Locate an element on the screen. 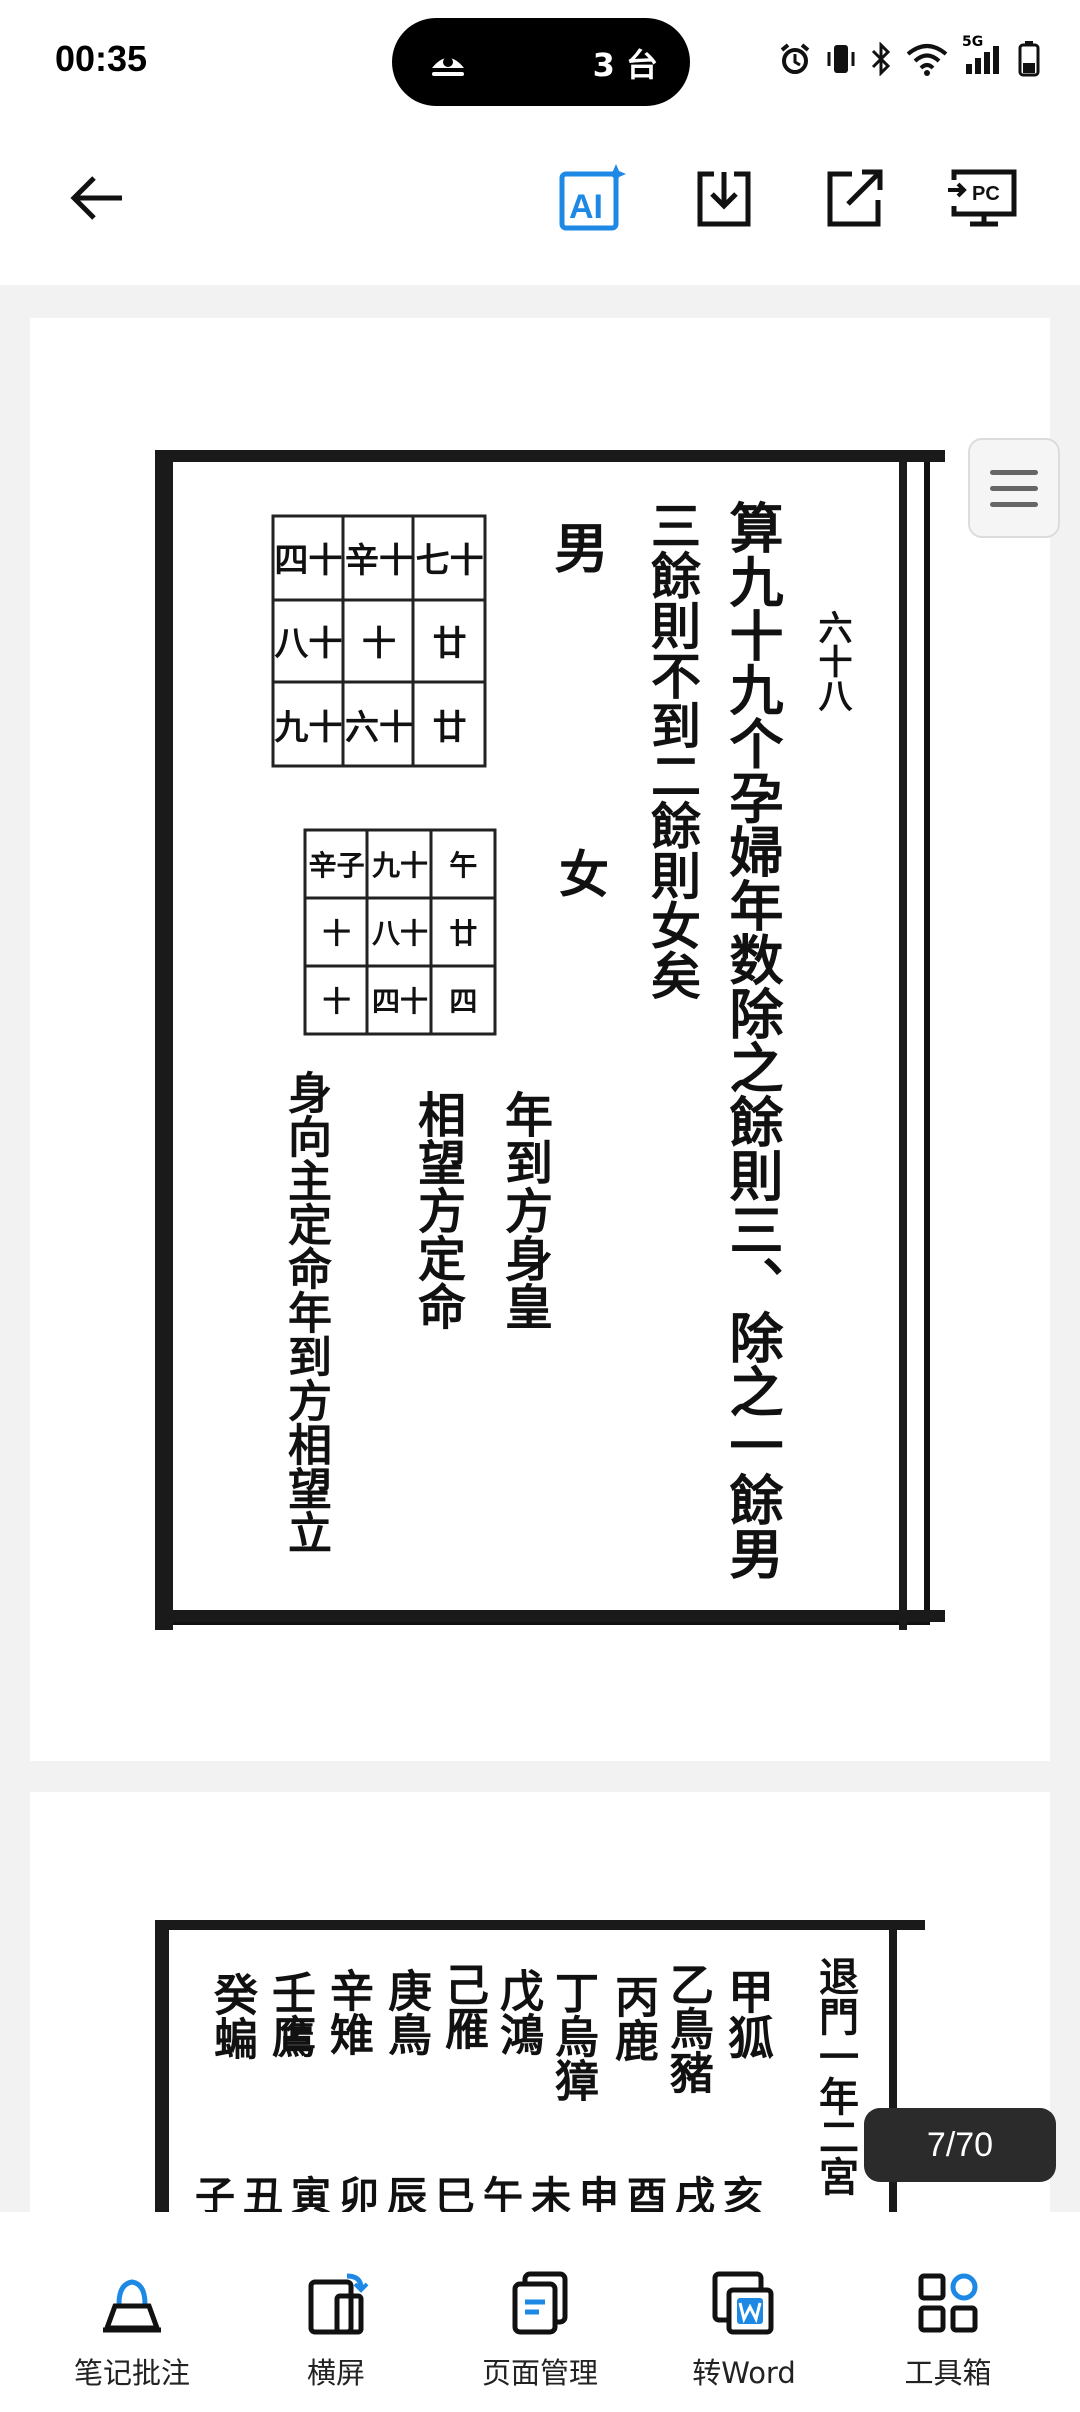  download-icon is located at coordinates (724, 199).